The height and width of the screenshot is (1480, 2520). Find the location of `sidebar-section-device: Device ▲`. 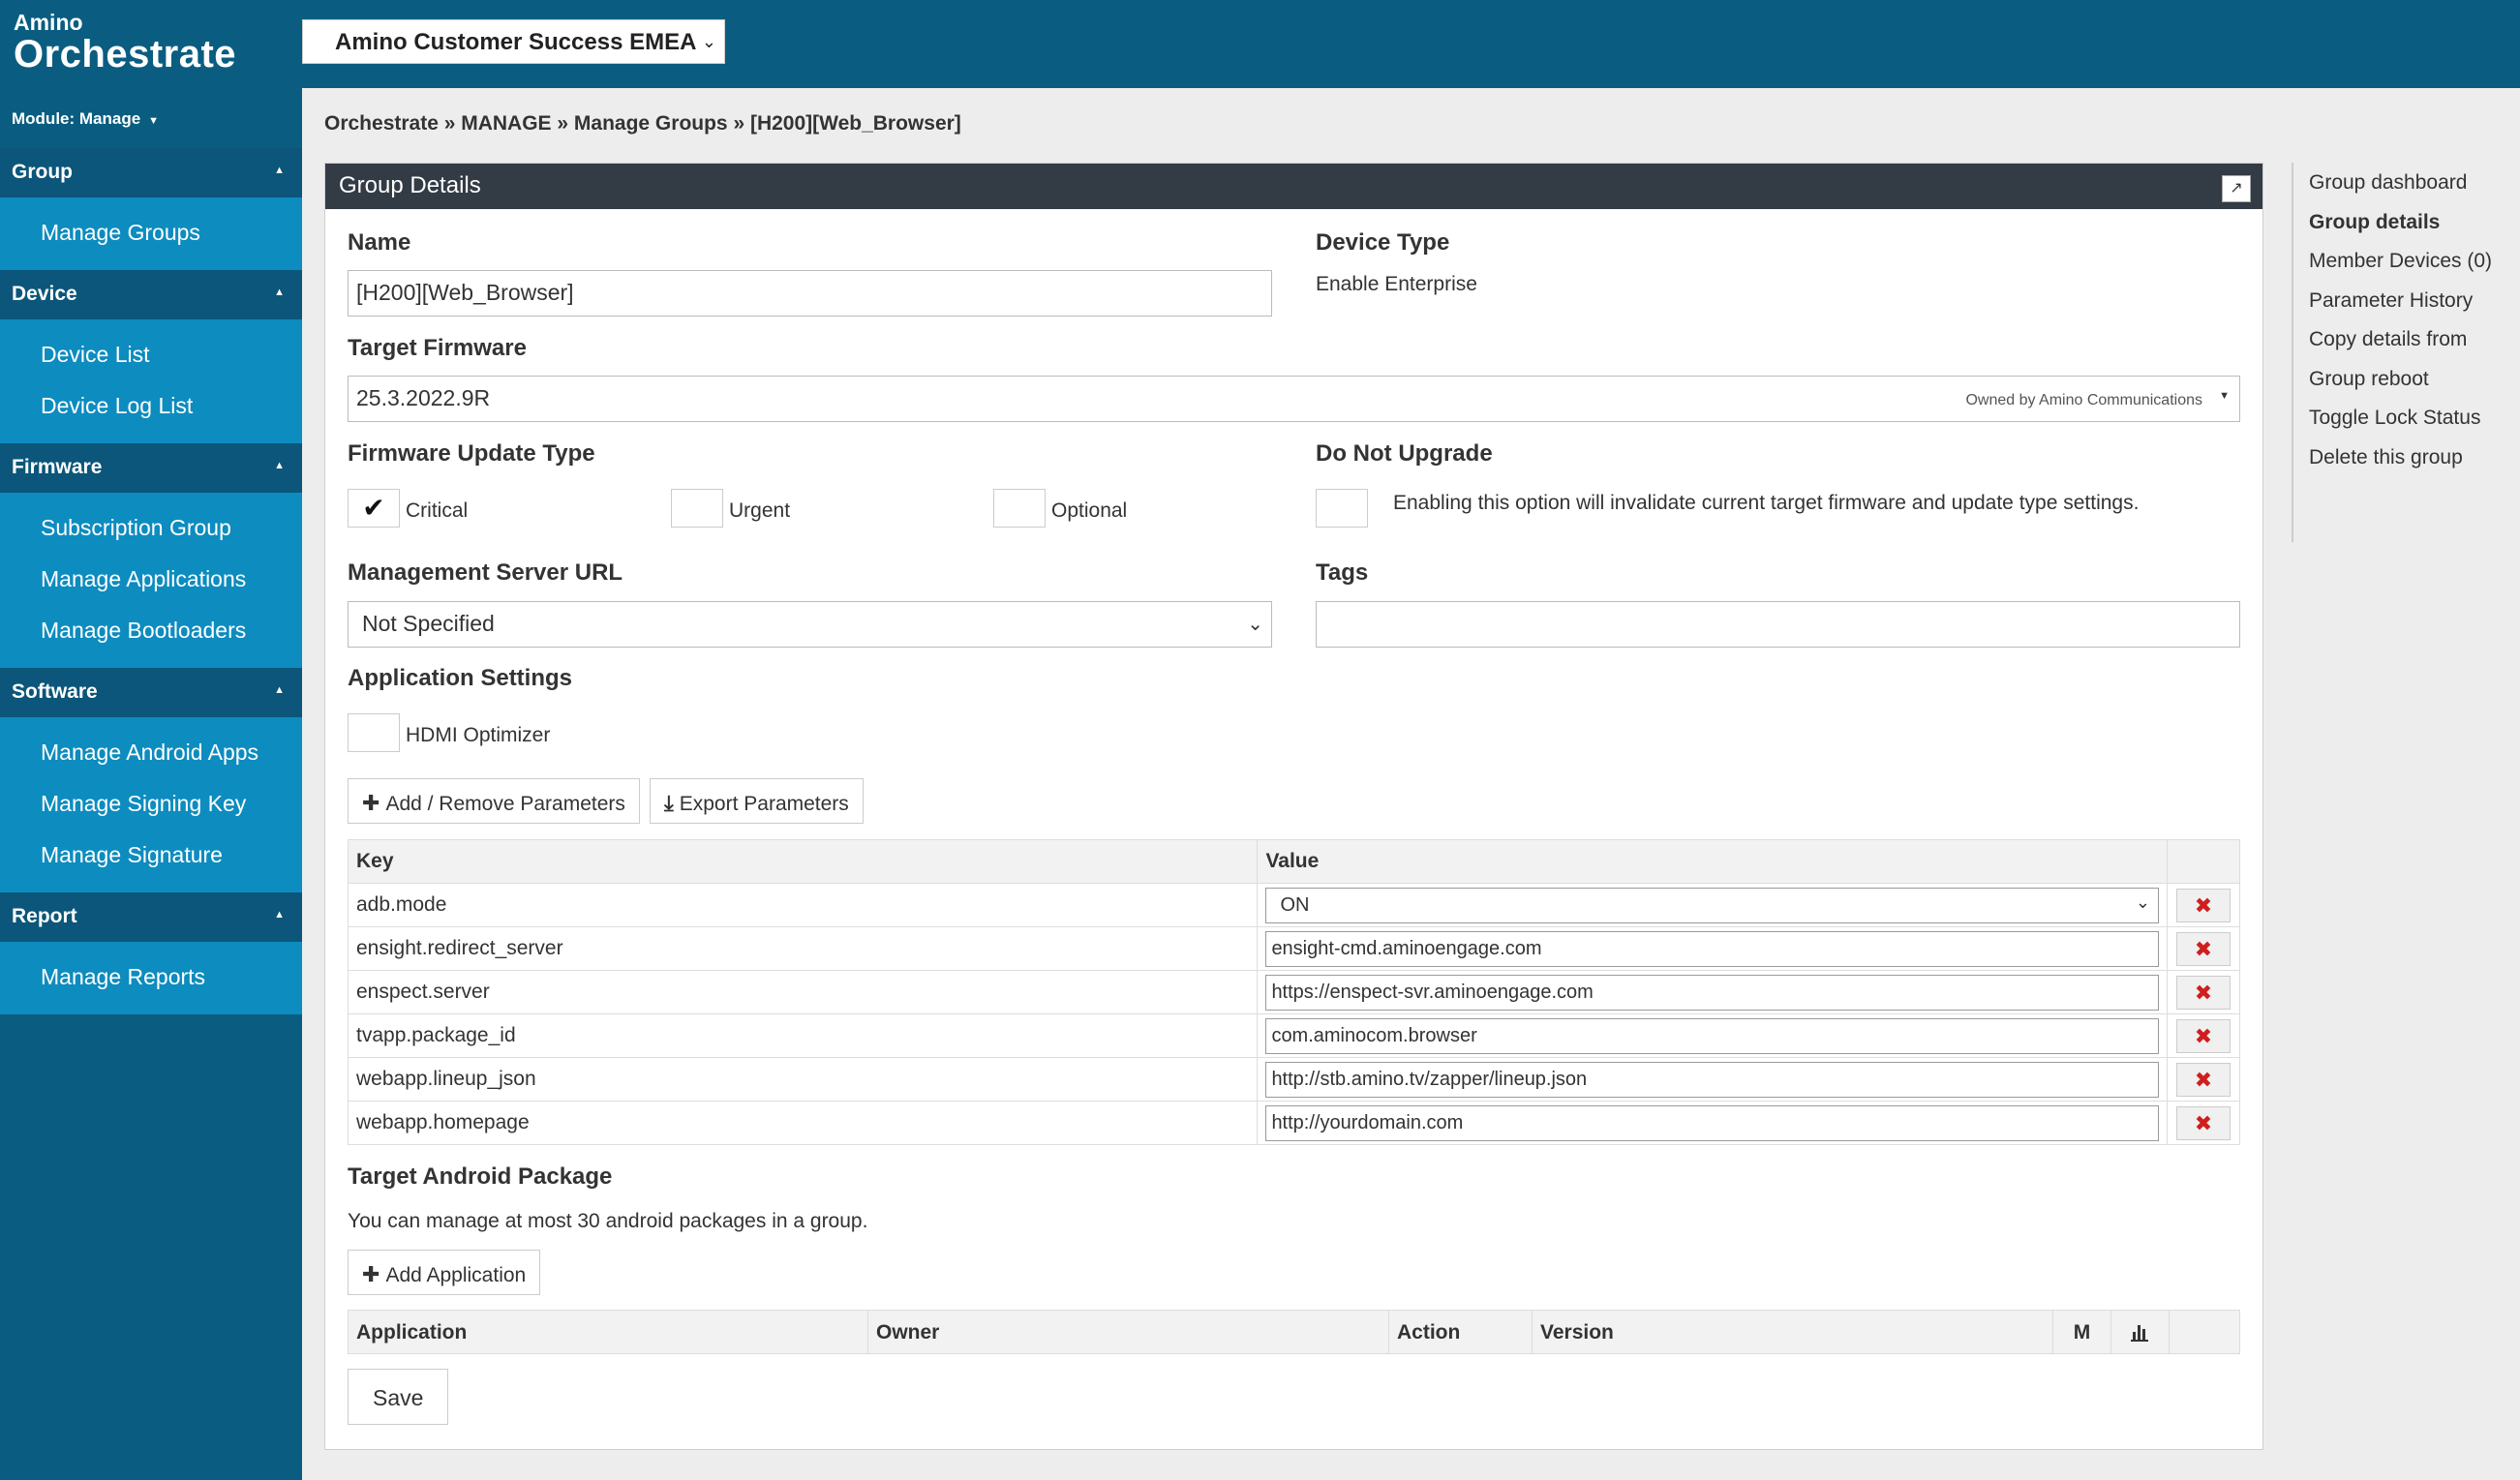

sidebar-section-device: Device ▲ is located at coordinates (151, 294).